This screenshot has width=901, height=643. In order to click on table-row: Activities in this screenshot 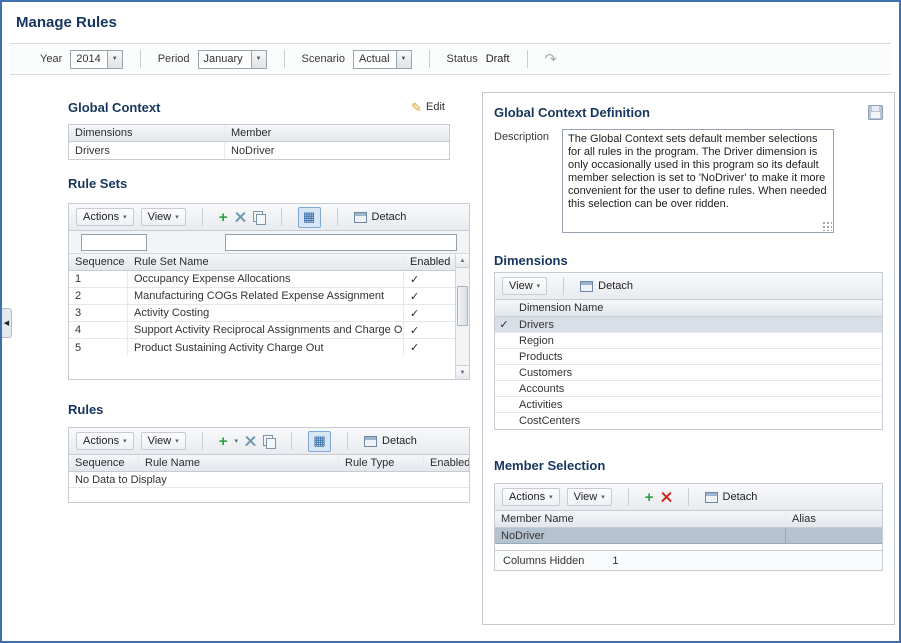, I will do `click(688, 405)`.